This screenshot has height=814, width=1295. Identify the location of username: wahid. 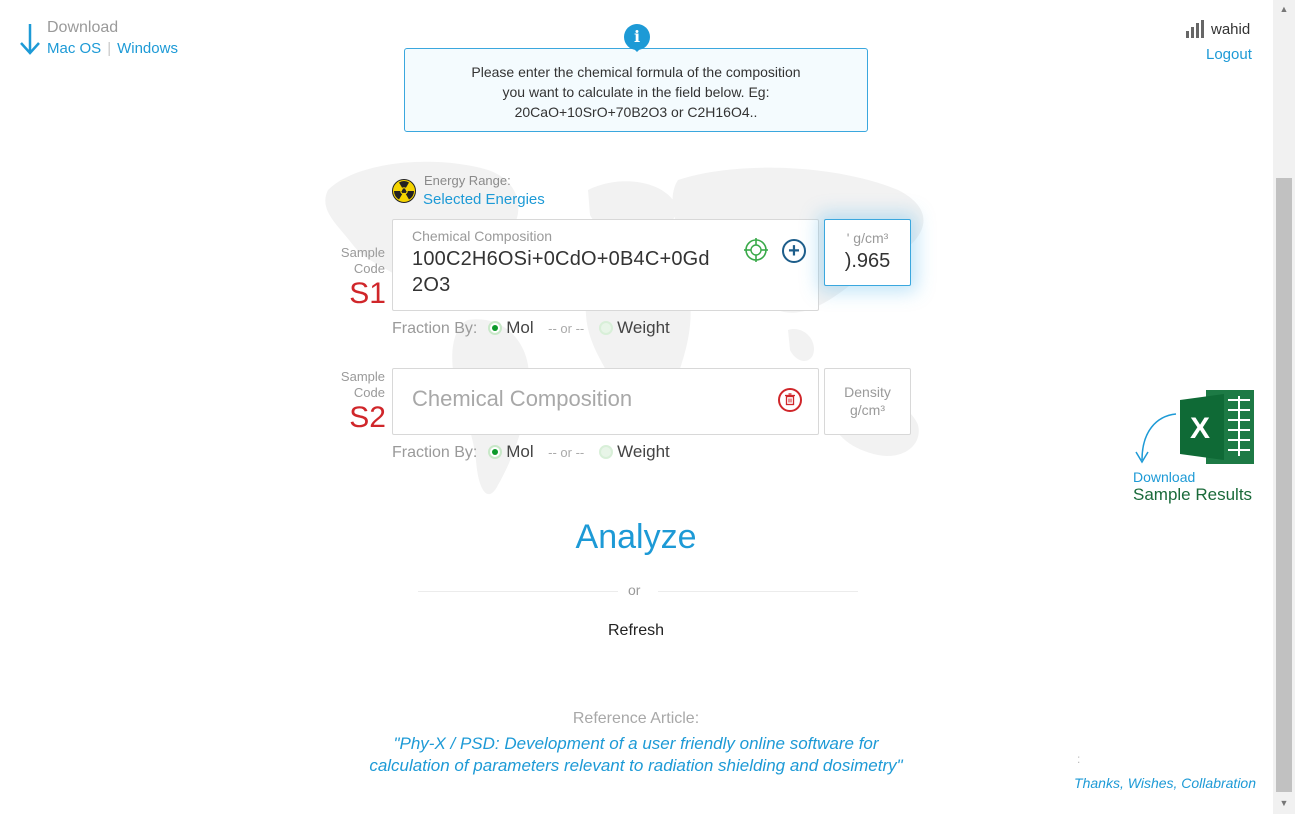
(1231, 29).